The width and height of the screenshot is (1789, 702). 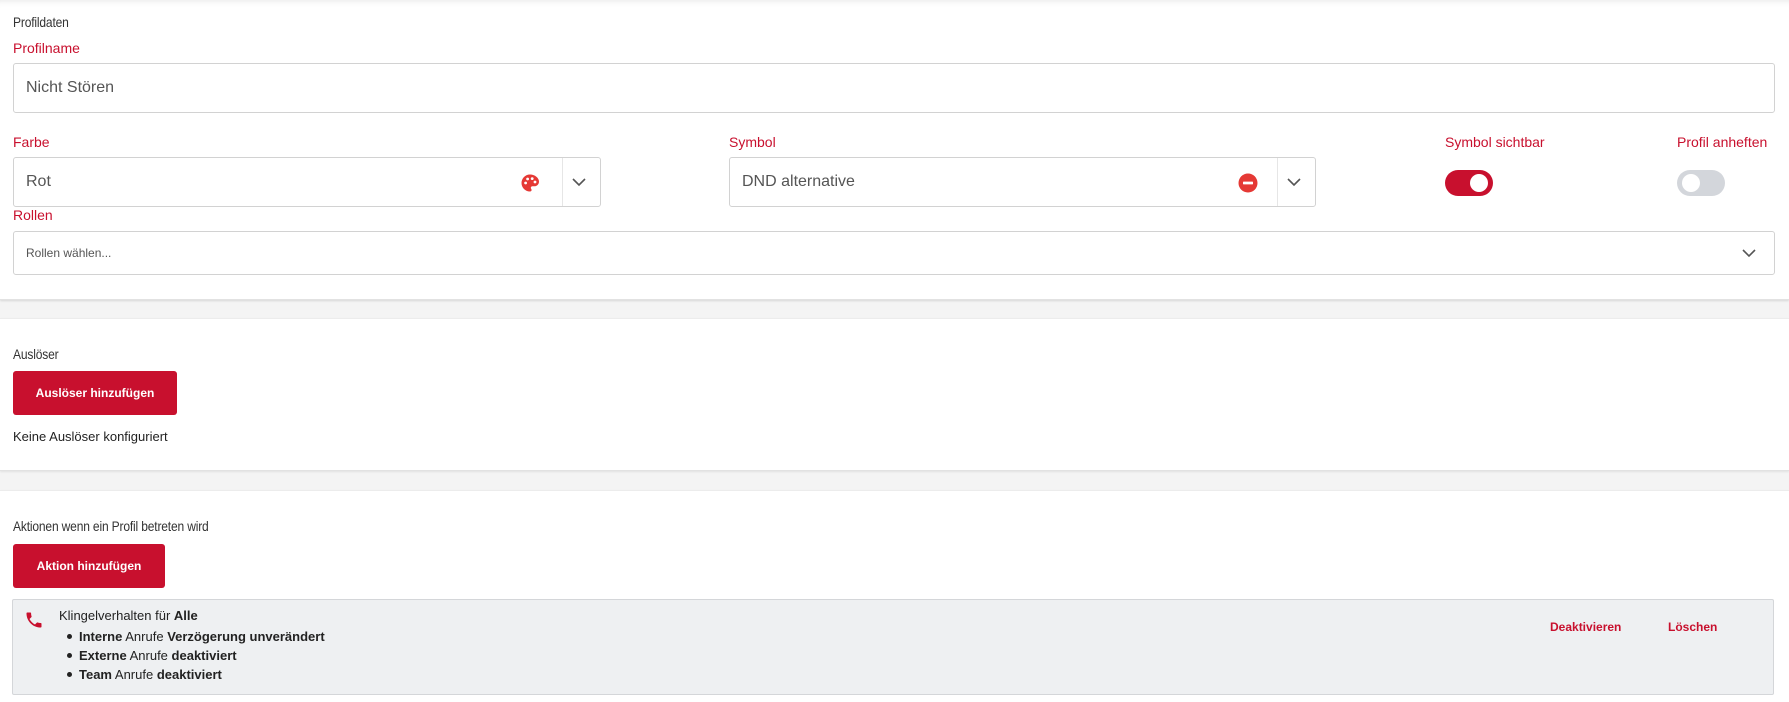 What do you see at coordinates (246, 636) in the screenshot?
I see `rule-state: Verzögerung unverändert` at bounding box center [246, 636].